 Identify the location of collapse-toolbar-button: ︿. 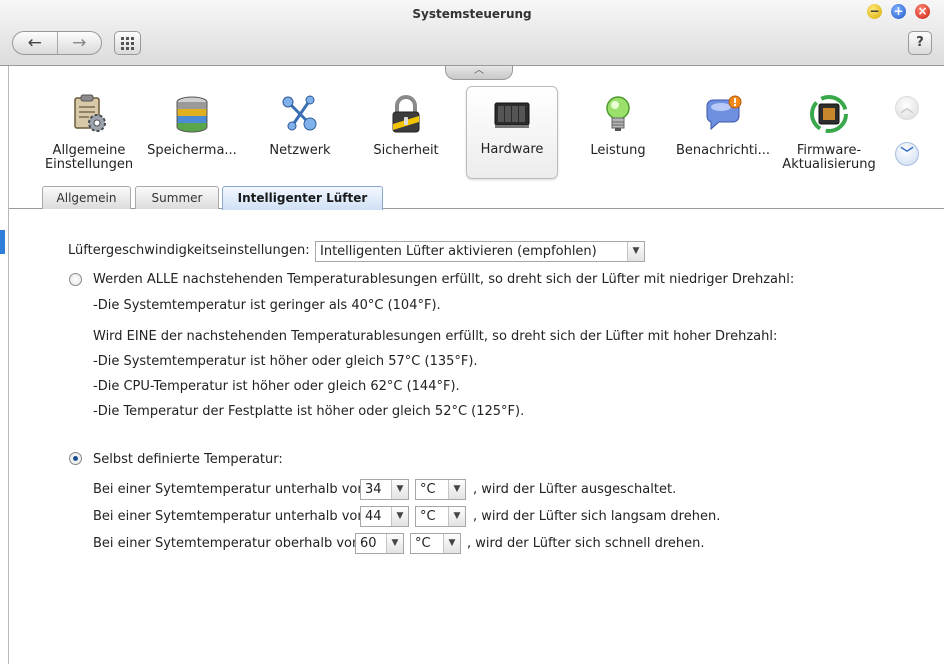
(479, 73).